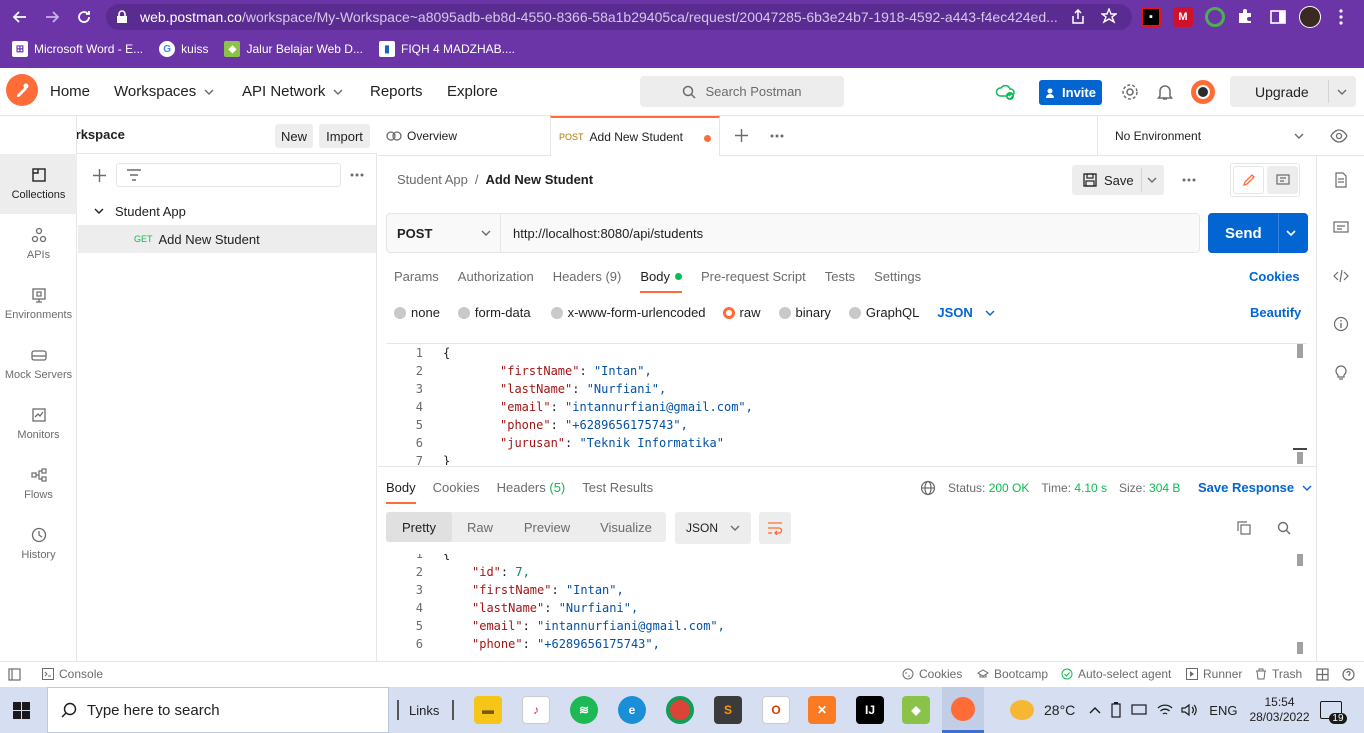 The width and height of the screenshot is (1364, 733). What do you see at coordinates (70, 91) in the screenshot?
I see `nav-home: Home` at bounding box center [70, 91].